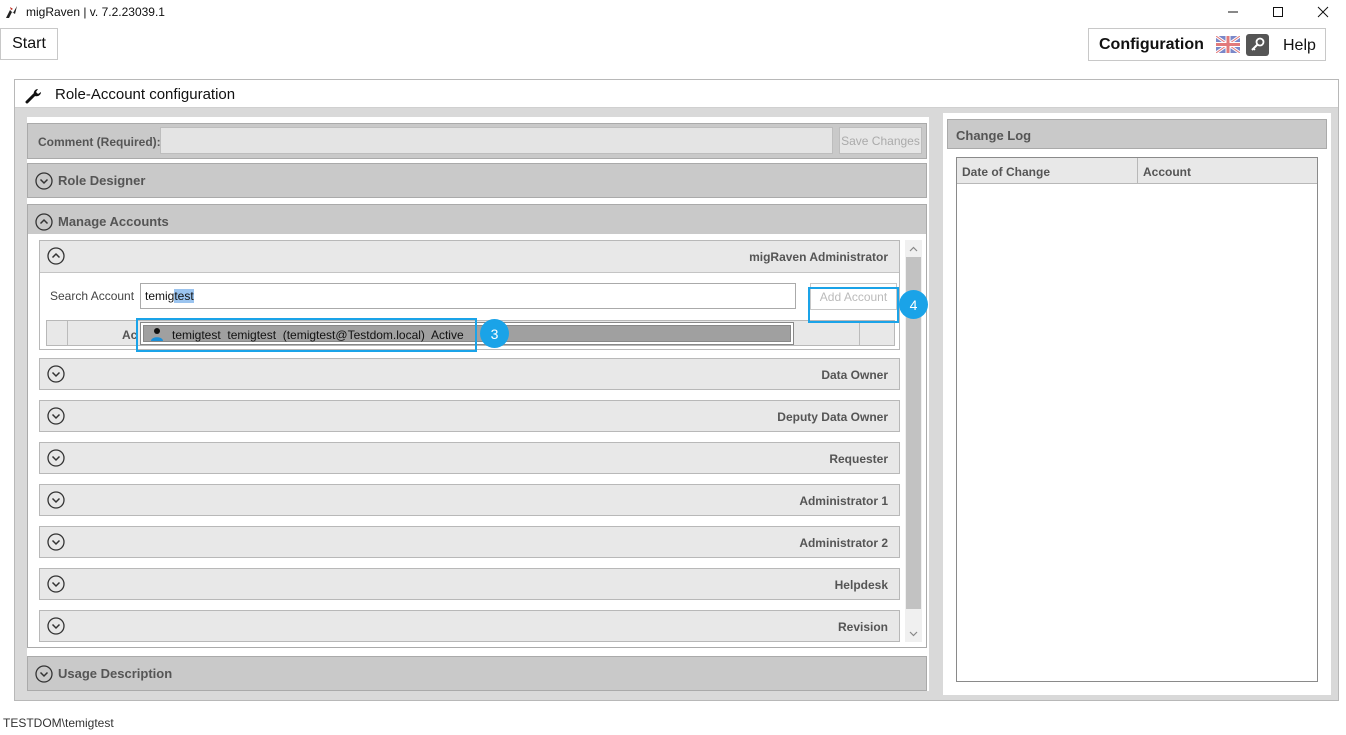  Describe the element at coordinates (818, 257) in the screenshot. I see `role-label: migRaven Administrator` at that location.